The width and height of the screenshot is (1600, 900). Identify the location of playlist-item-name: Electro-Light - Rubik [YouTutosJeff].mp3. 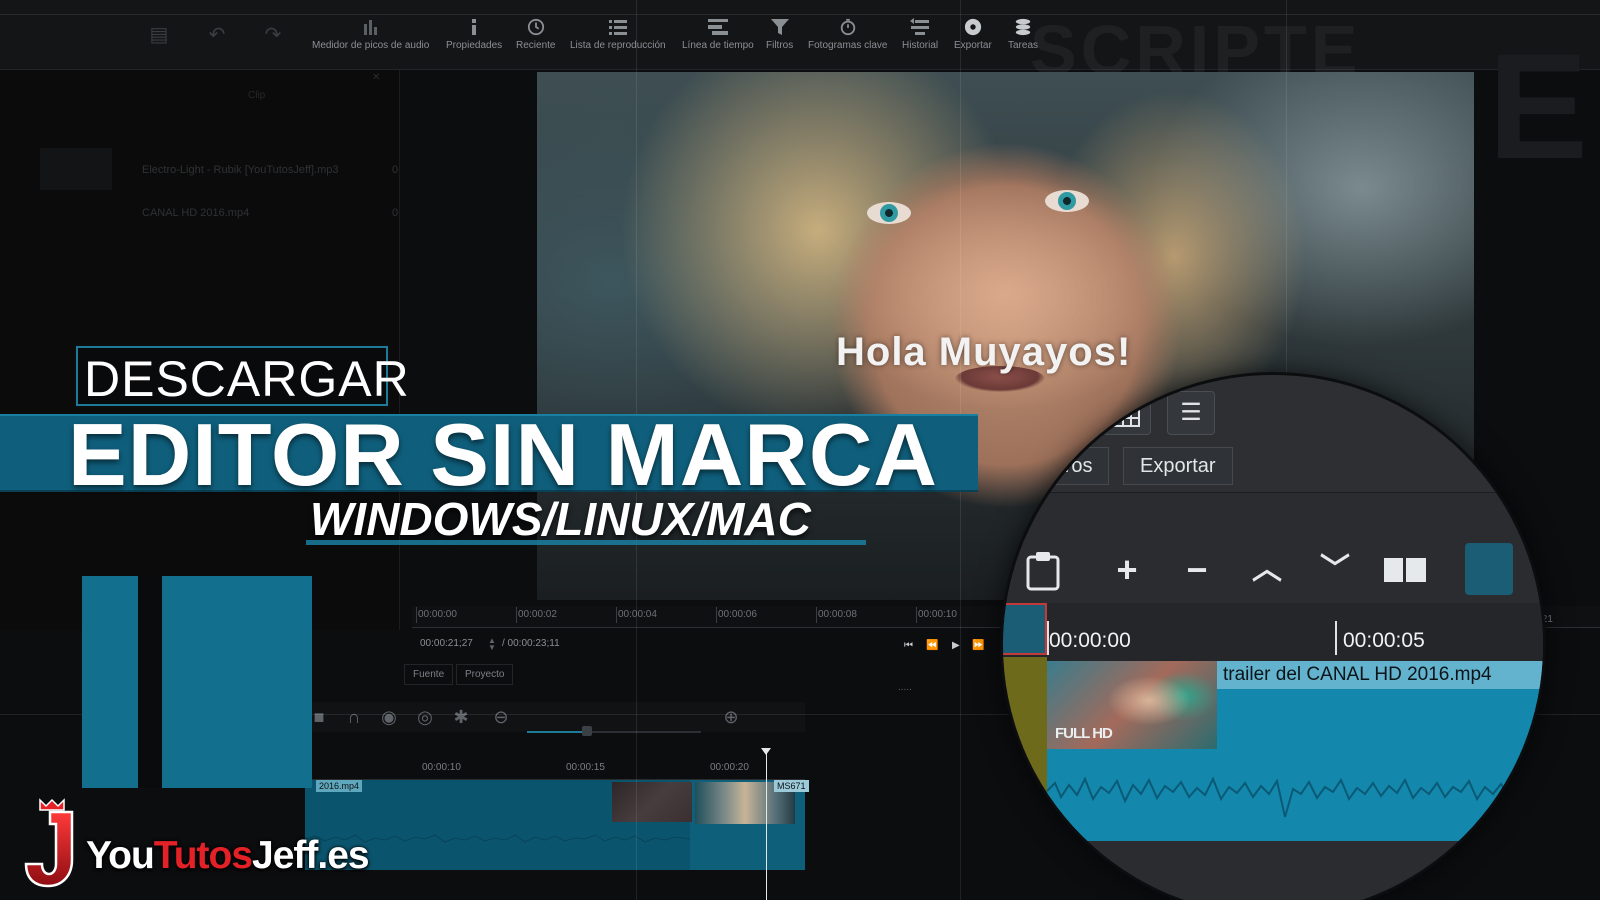
(240, 170).